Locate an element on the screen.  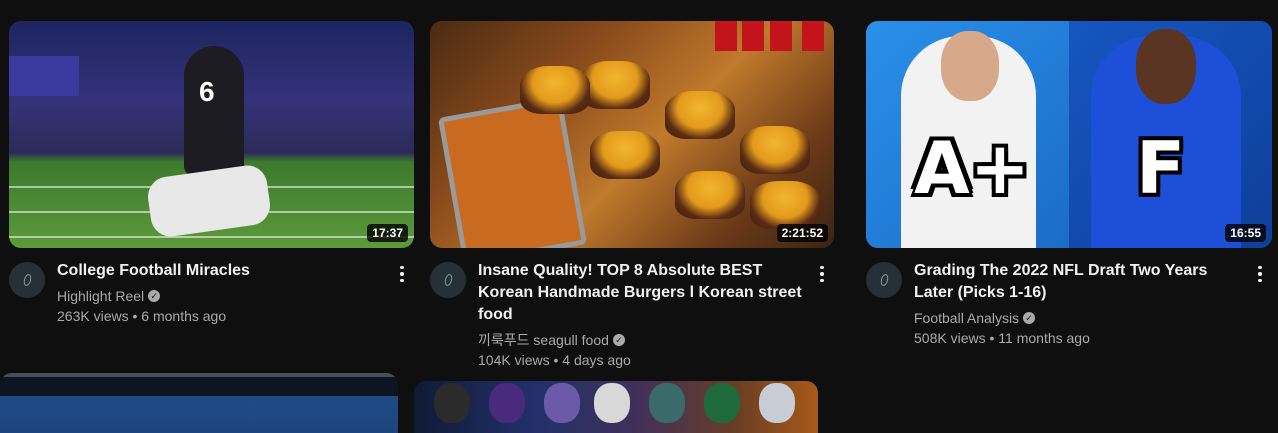
channel-name-row: Highlight Reel ✓ is located at coordinates (219, 296).